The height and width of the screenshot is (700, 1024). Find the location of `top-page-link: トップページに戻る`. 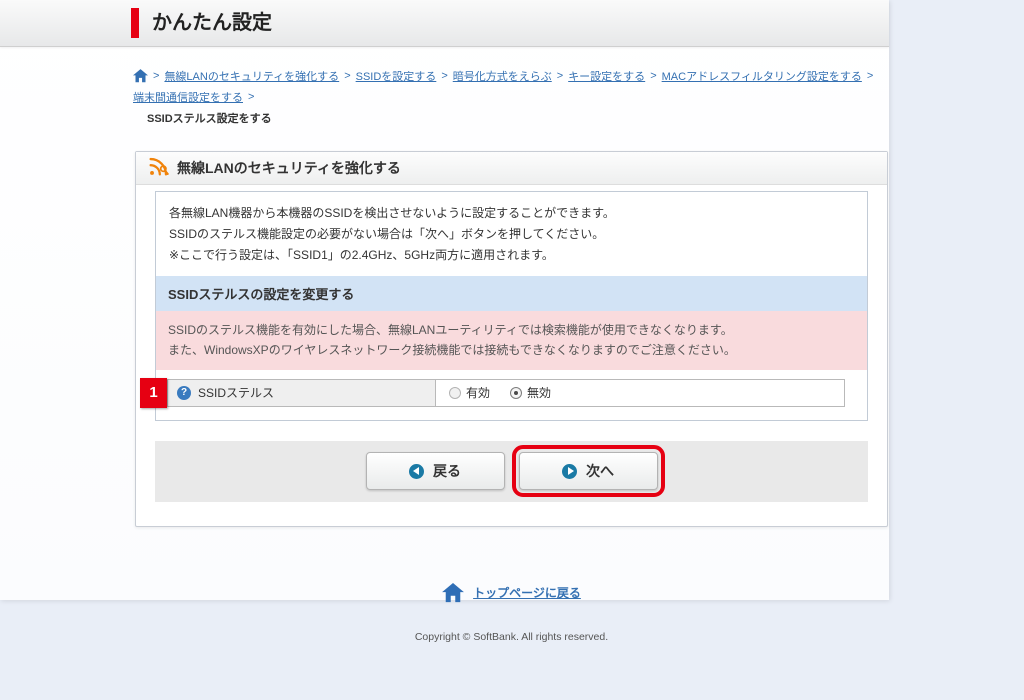

top-page-link: トップページに戻る is located at coordinates (511, 592).